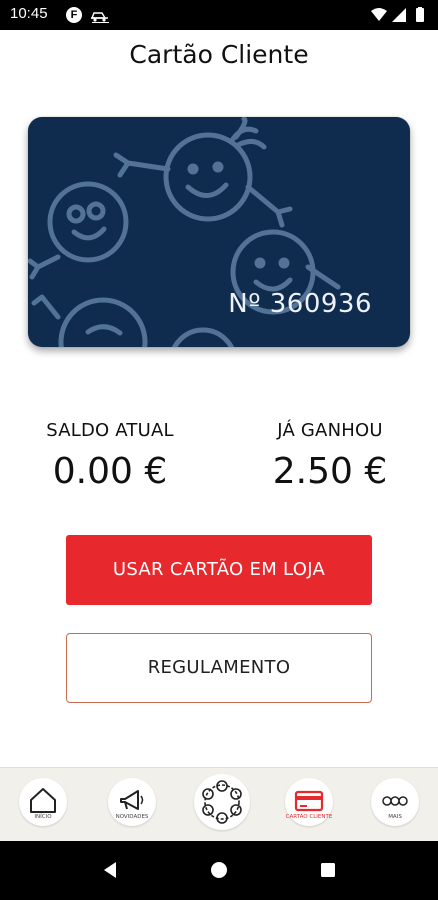 This screenshot has height=900, width=438. Describe the element at coordinates (132, 817) in the screenshot. I see `nav-label-news: NOVIDADES` at that location.